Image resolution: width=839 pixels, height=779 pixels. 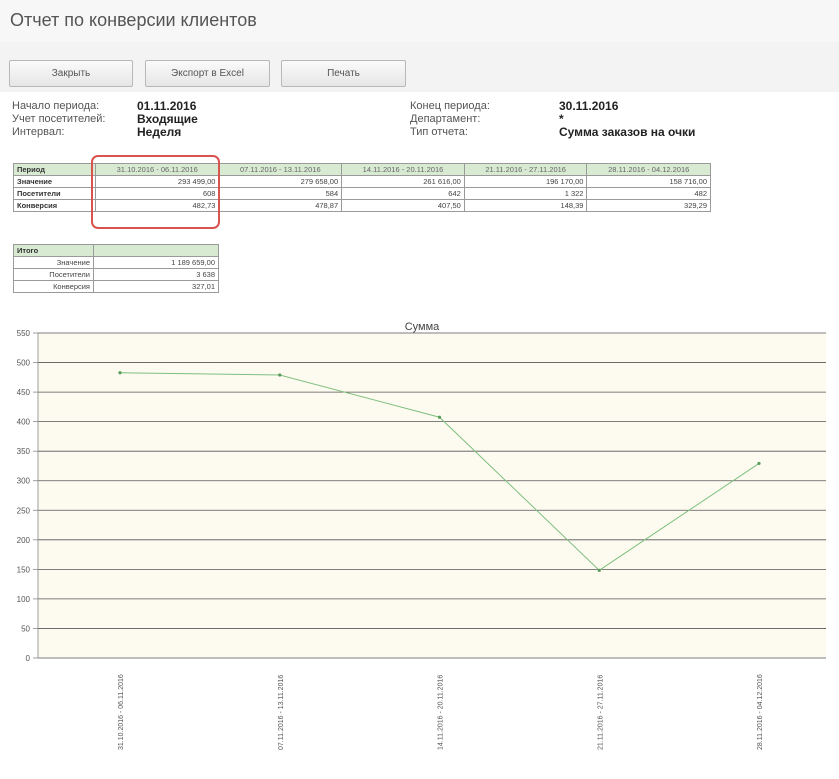 I want to click on column-header: 21.11.2016 - 27.11.2016, so click(x=525, y=169).